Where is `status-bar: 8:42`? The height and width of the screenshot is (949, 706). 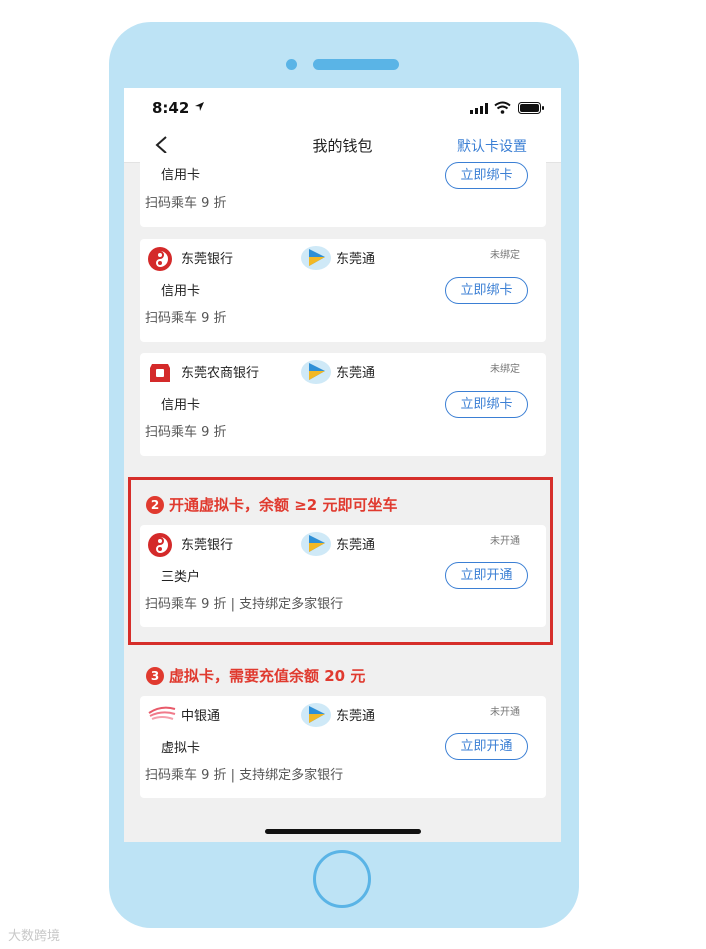 status-bar: 8:42 is located at coordinates (342, 109).